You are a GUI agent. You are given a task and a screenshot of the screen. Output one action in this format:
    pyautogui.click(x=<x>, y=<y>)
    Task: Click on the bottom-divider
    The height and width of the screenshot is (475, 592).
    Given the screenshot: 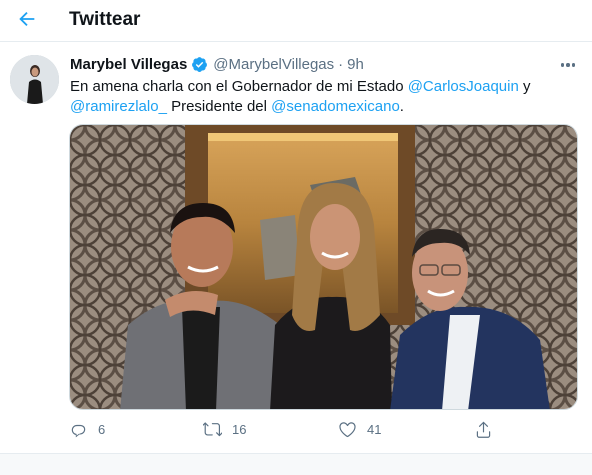 What is the action you would take?
    pyautogui.click(x=296, y=464)
    